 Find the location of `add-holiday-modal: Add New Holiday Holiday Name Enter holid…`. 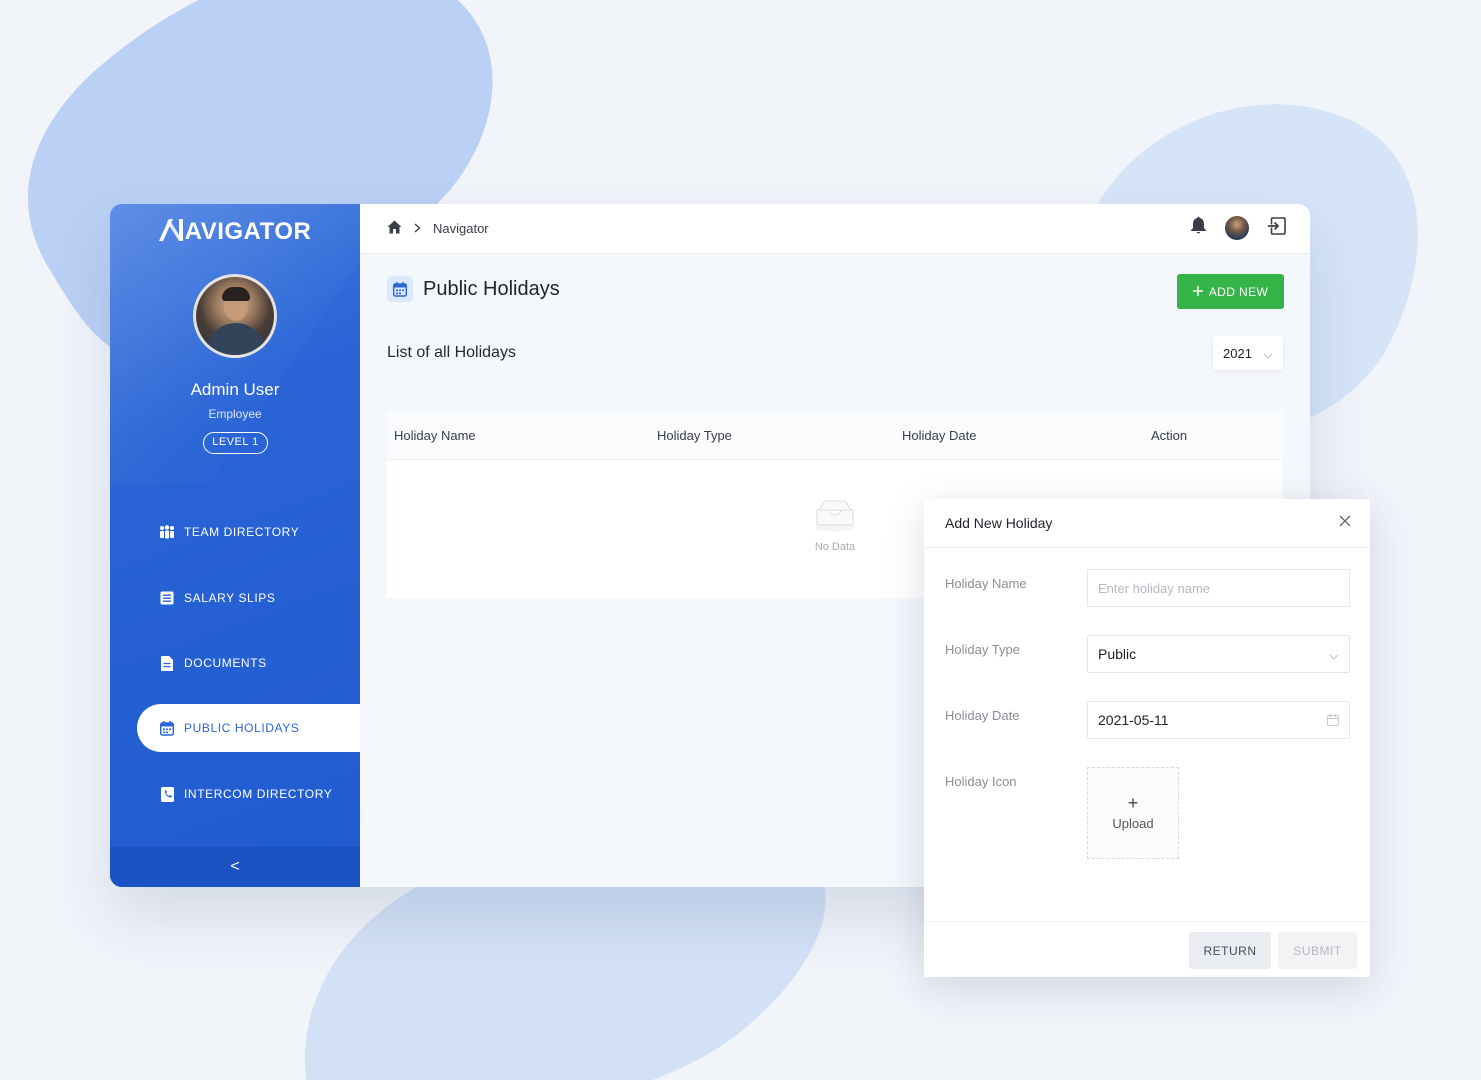

add-holiday-modal: Add New Holiday Holiday Name Enter holid… is located at coordinates (1147, 738).